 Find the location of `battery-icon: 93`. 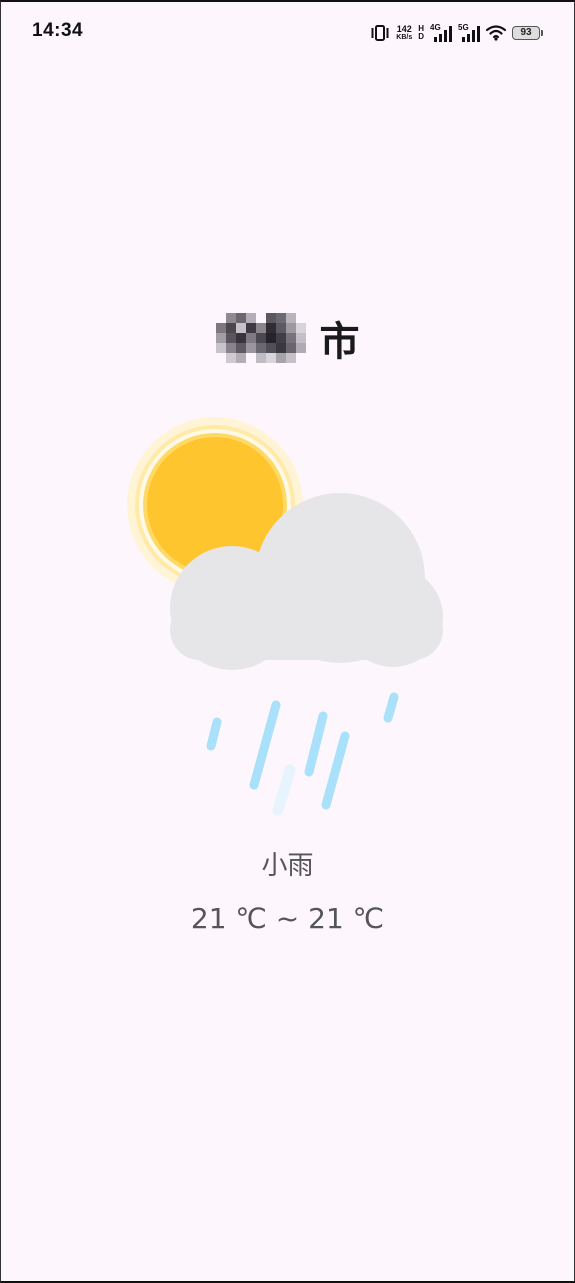

battery-icon: 93 is located at coordinates (527, 33).